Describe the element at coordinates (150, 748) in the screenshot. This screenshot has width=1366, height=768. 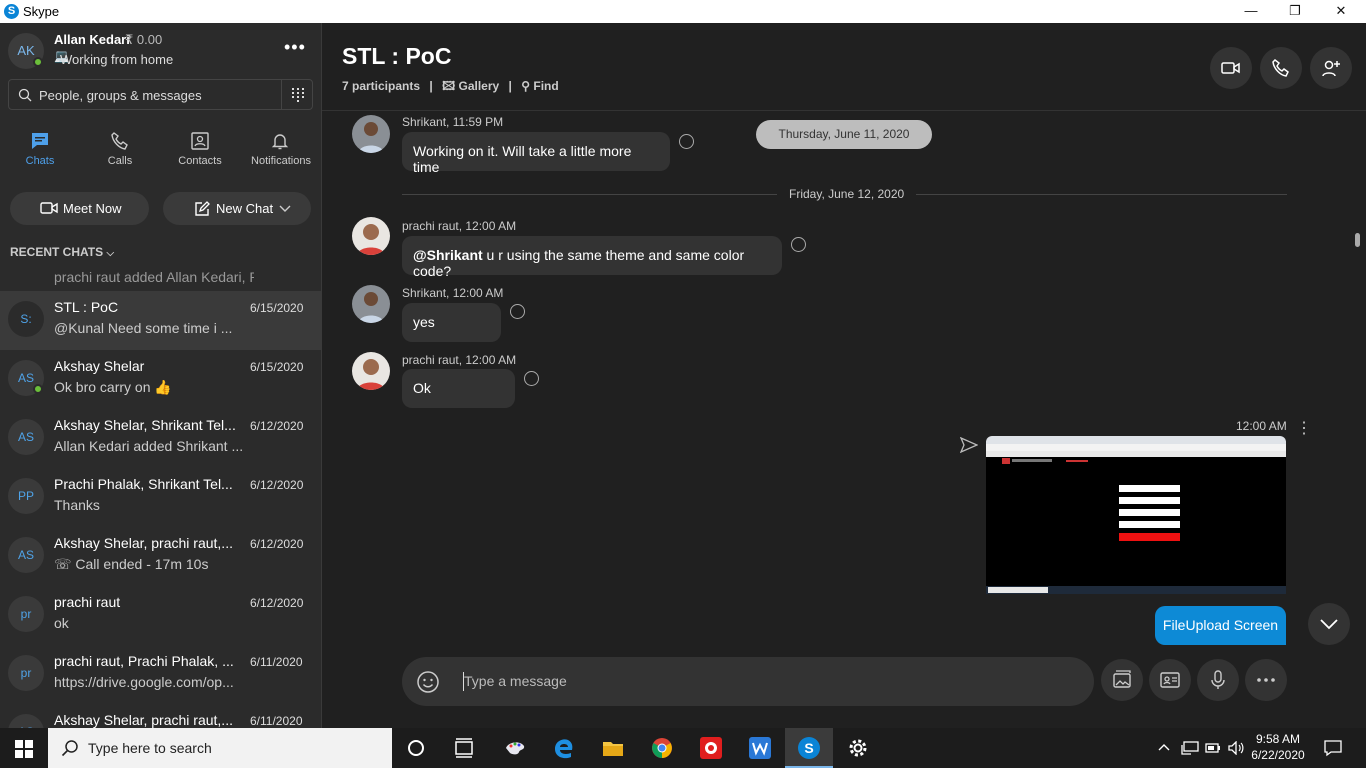
I see `taskbar-search-input: Type here to search` at that location.